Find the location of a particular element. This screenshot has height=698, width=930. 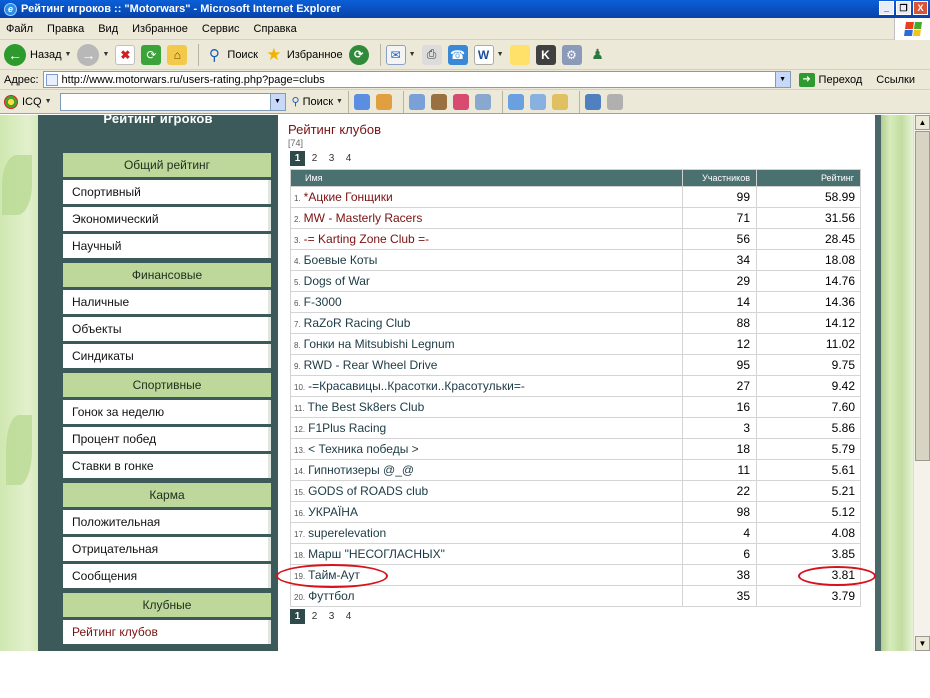

menu-view: Вид is located at coordinates (108, 29).